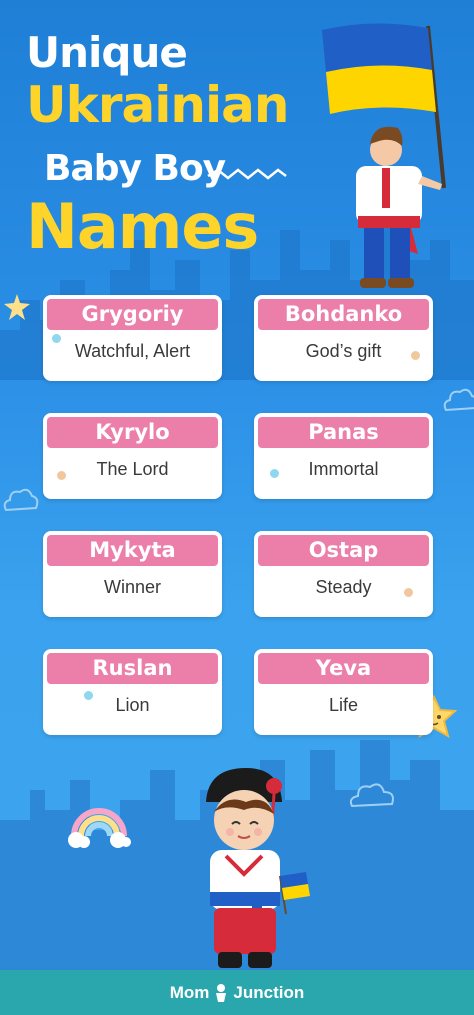  What do you see at coordinates (343, 574) in the screenshot?
I see `name-card-ostap: Ostap Steady` at bounding box center [343, 574].